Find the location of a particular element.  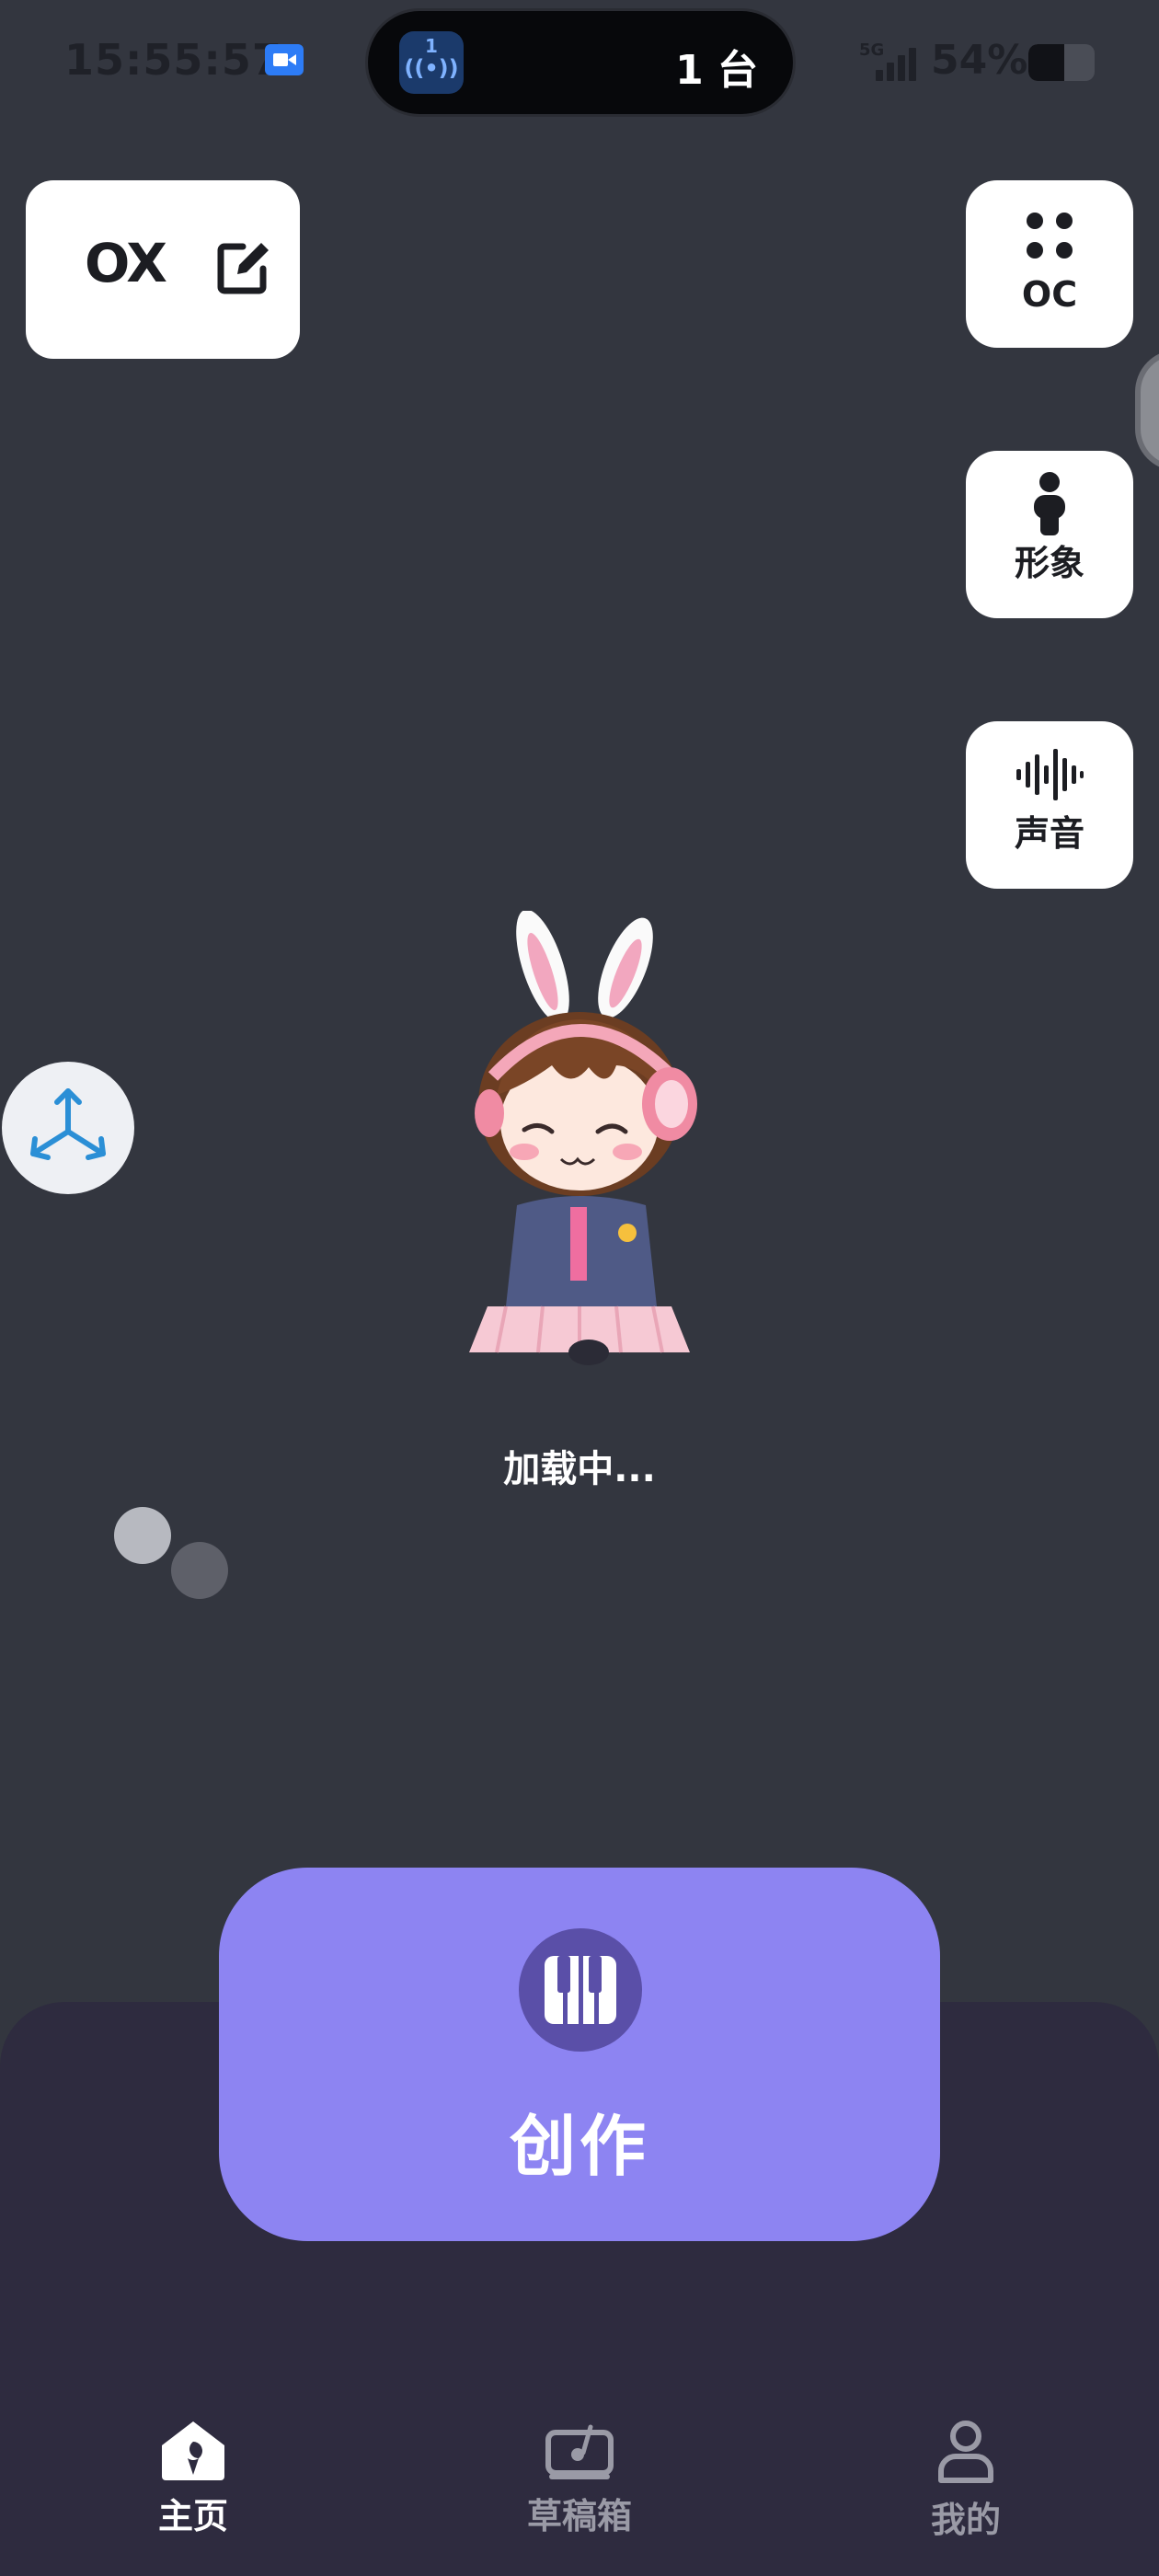

piano-icon is located at coordinates (580, 1990).